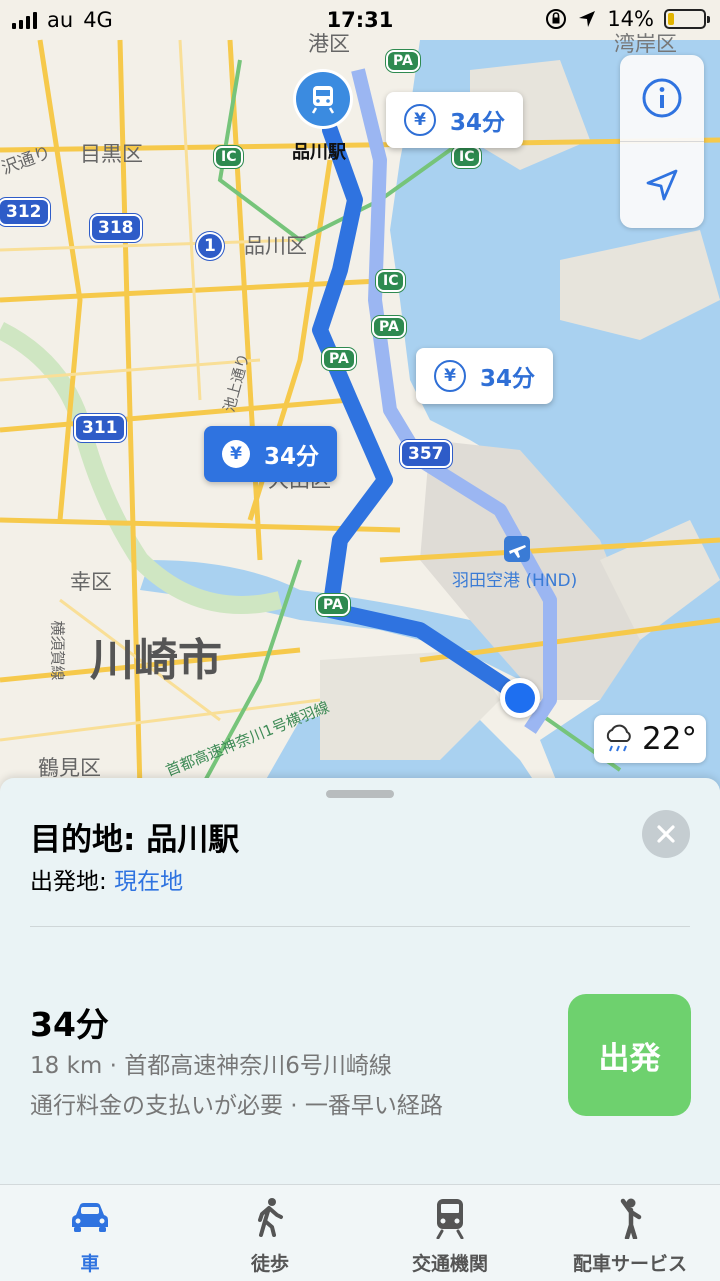 Image resolution: width=720 pixels, height=1281 pixels. I want to click on station-marker, so click(323, 99).